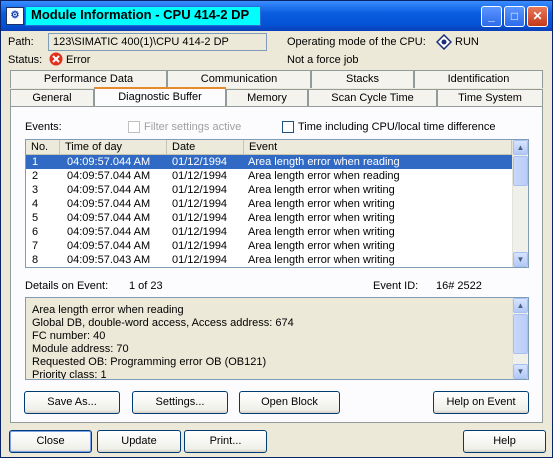 This screenshot has height=465, width=553. I want to click on cell-no: 5, so click(35, 218).